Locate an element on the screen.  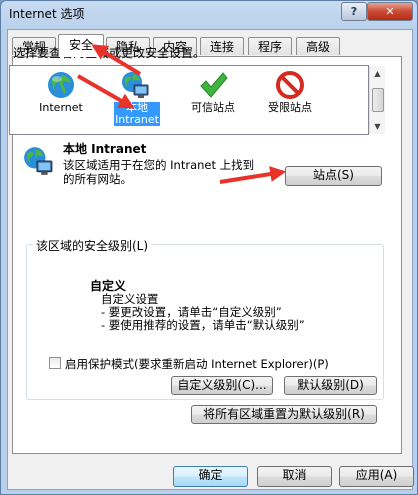
protected-mode-checkbox is located at coordinates (55, 363).